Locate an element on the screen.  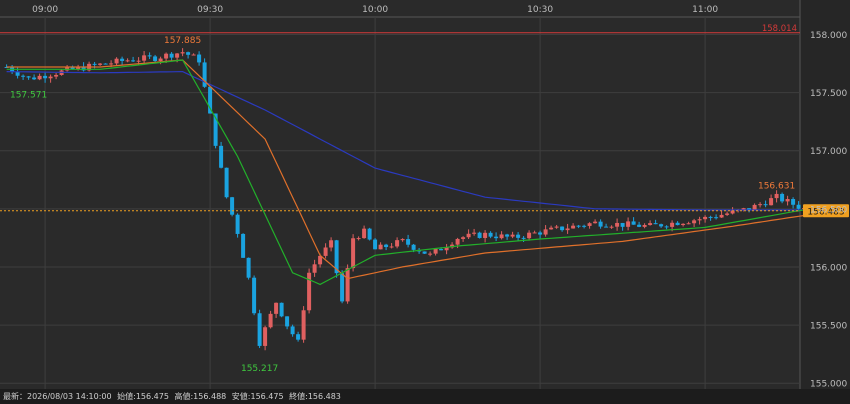
x-tick-label: 09:30 is located at coordinates (210, 10).